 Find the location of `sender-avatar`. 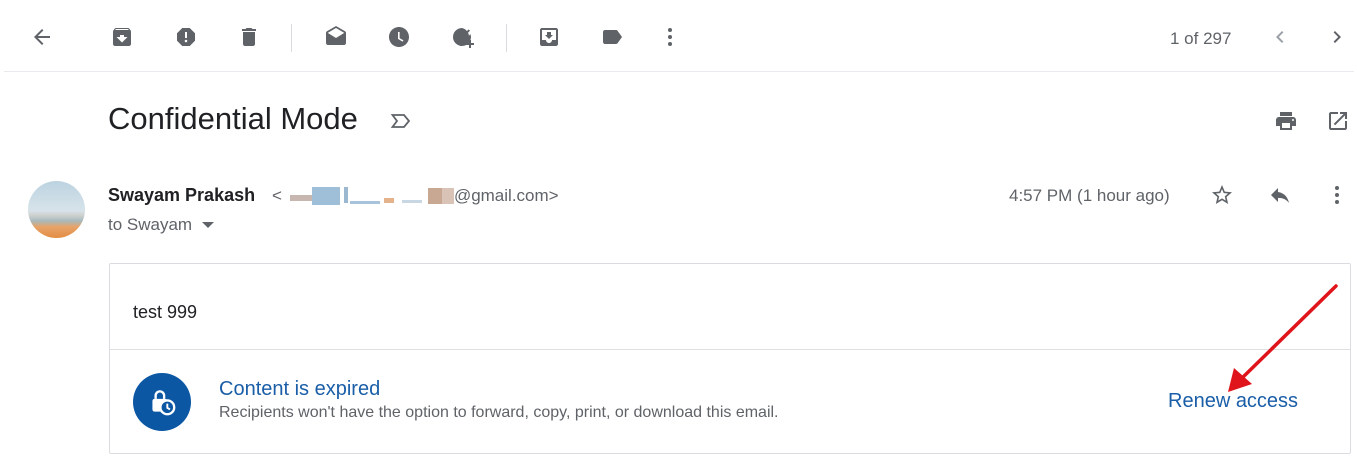

sender-avatar is located at coordinates (56, 209).